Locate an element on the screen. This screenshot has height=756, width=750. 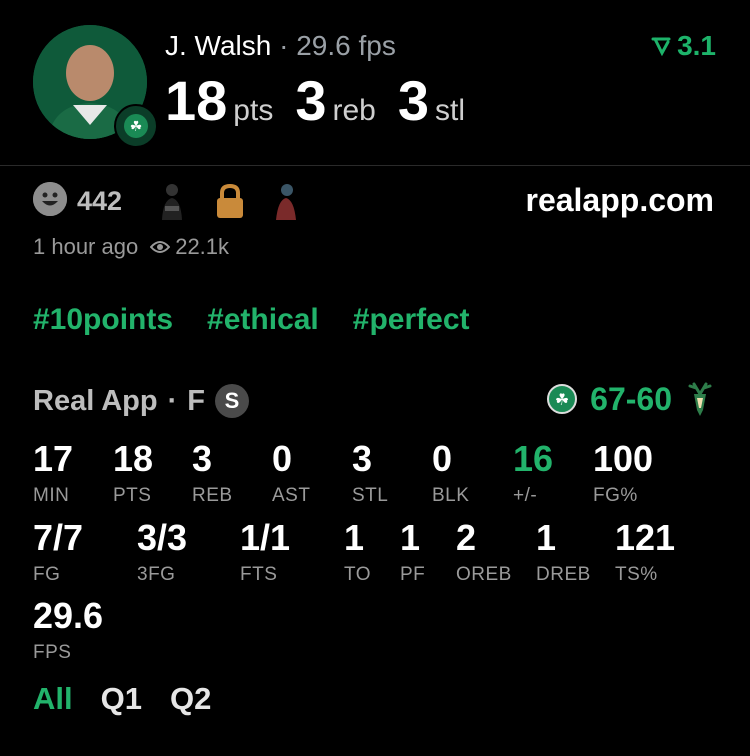
stat-label: 3FG is located at coordinates (156, 574).